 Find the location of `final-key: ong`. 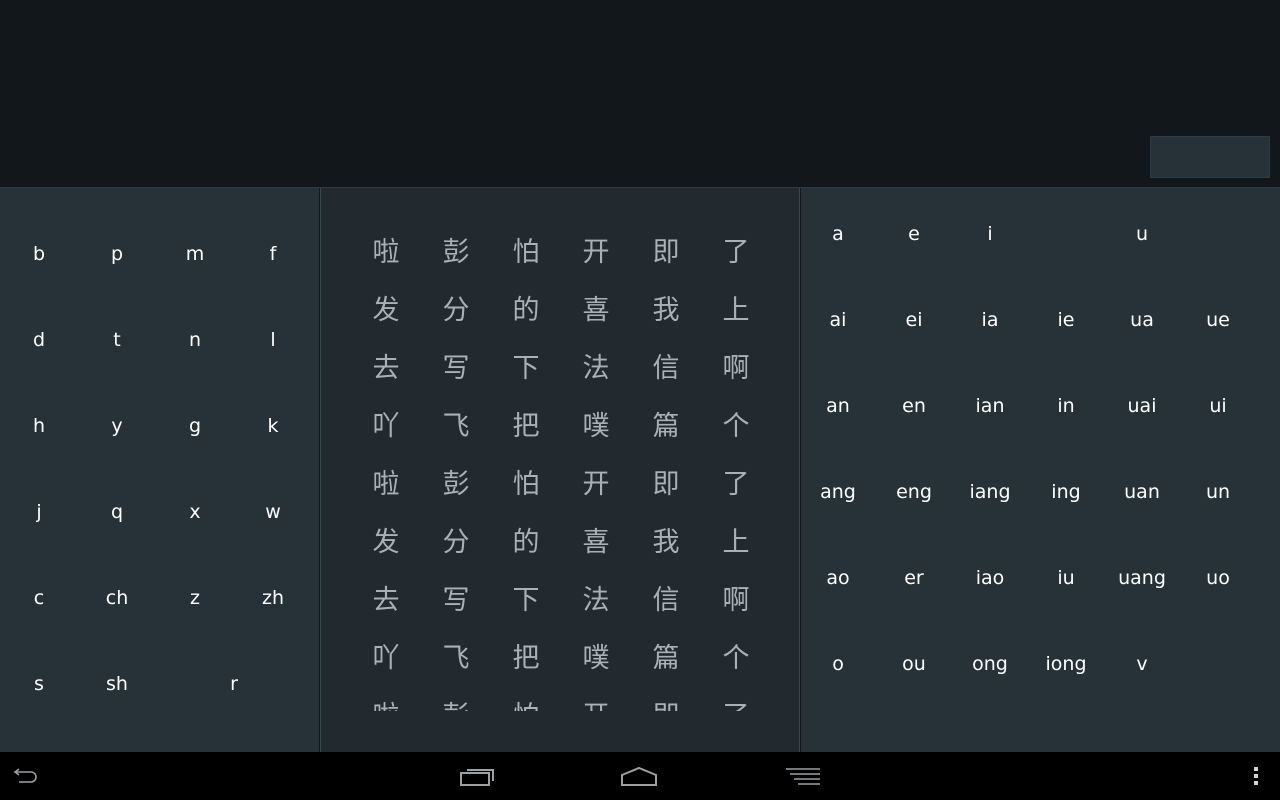

final-key: ong is located at coordinates (990, 664).